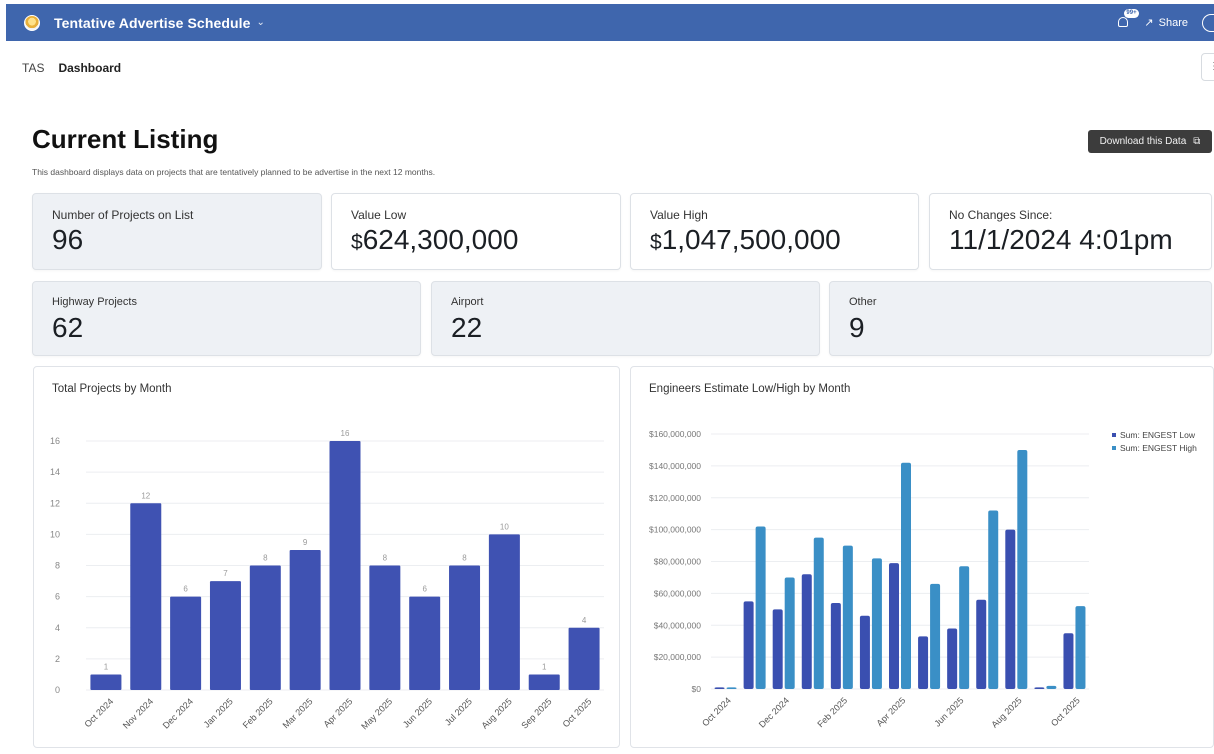 This screenshot has height=754, width=1214. What do you see at coordinates (1197, 141) in the screenshot?
I see `external-link-icon: ⧉` at bounding box center [1197, 141].